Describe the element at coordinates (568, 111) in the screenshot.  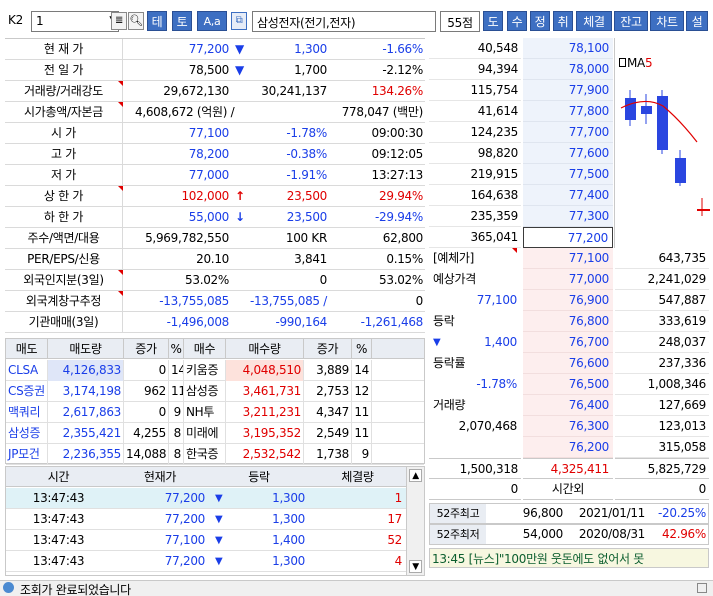
I see `ask-price: 77,800` at that location.